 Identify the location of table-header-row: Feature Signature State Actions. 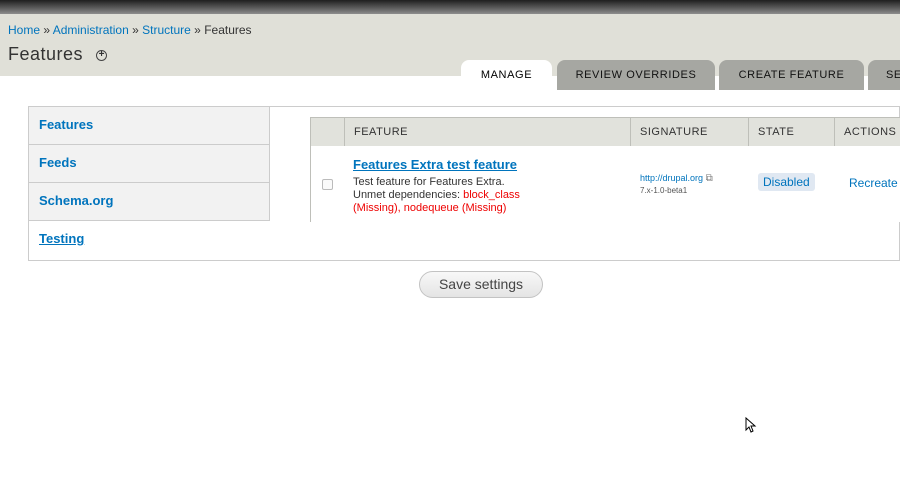
(605, 132).